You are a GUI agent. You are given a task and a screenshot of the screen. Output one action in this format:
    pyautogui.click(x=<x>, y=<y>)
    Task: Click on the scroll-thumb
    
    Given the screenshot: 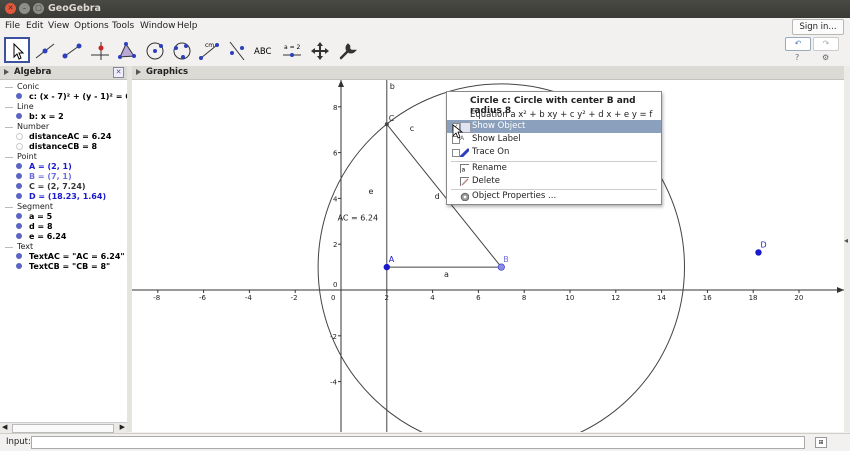 What is the action you would take?
    pyautogui.click(x=63, y=428)
    